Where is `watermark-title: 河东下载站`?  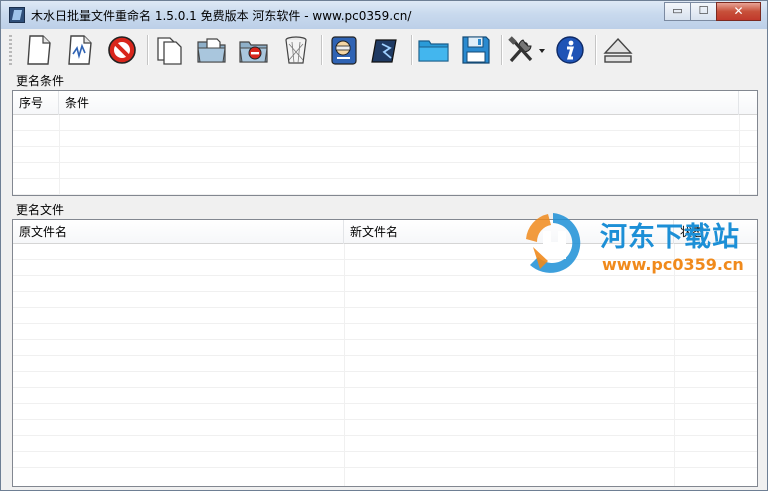 watermark-title: 河东下载站 is located at coordinates (670, 237).